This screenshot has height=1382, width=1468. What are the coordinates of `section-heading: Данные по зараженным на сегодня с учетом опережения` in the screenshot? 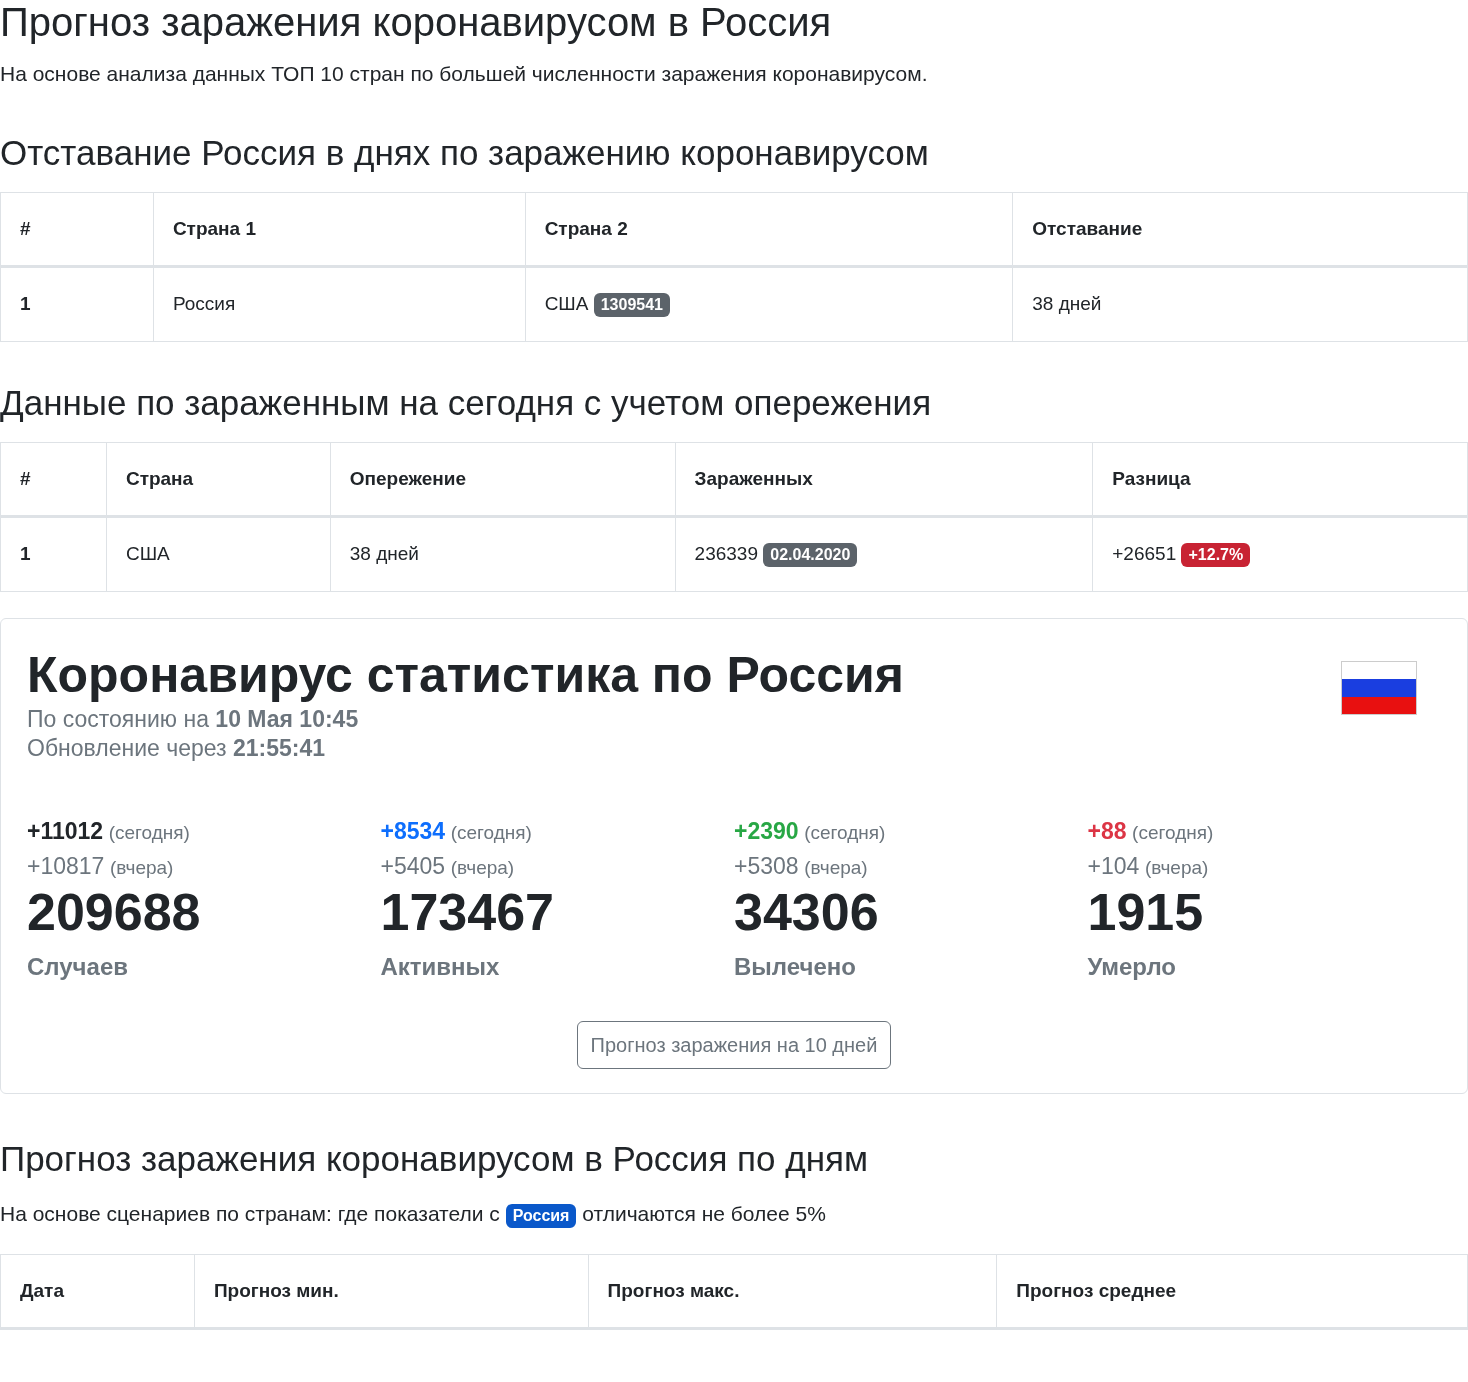 It's located at (466, 402).